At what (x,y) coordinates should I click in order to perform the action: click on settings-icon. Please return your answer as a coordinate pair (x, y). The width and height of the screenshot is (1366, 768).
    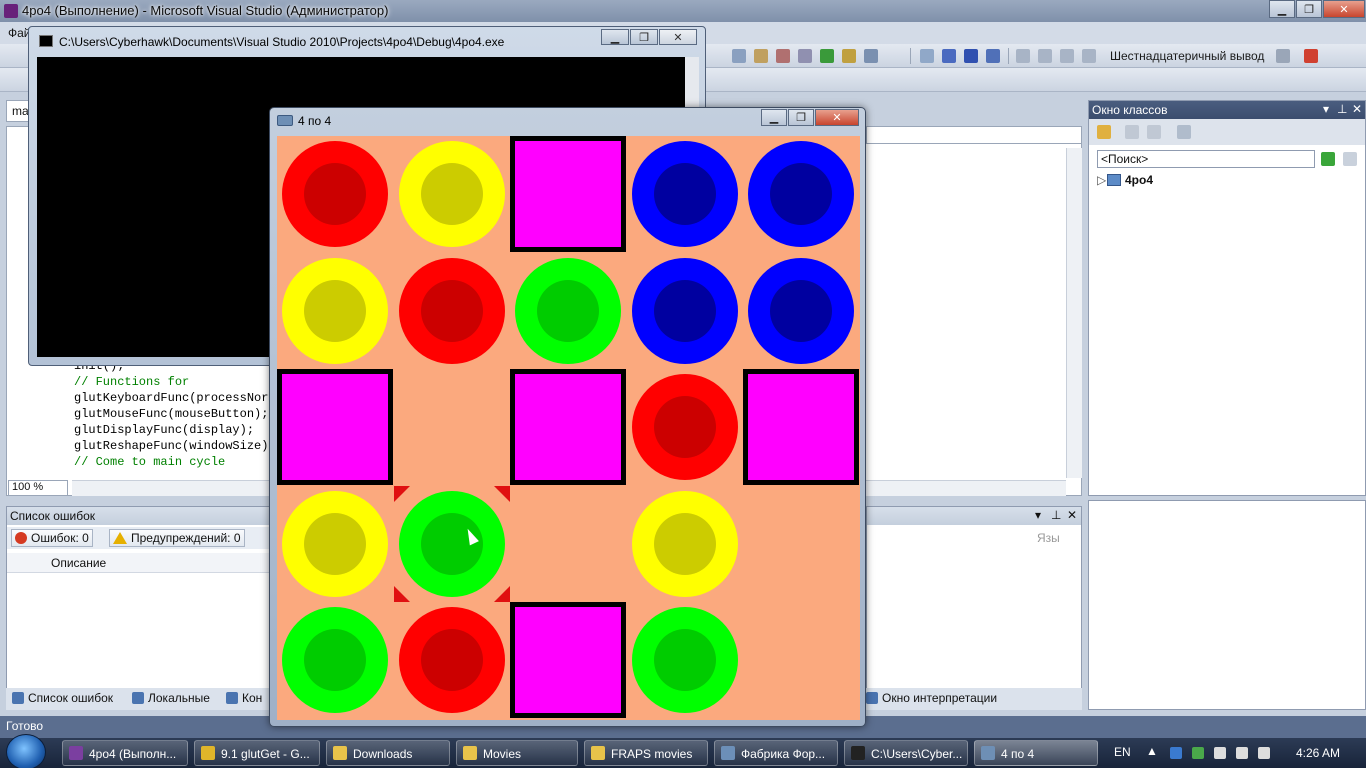
    Looking at the image, I should click on (1184, 132).